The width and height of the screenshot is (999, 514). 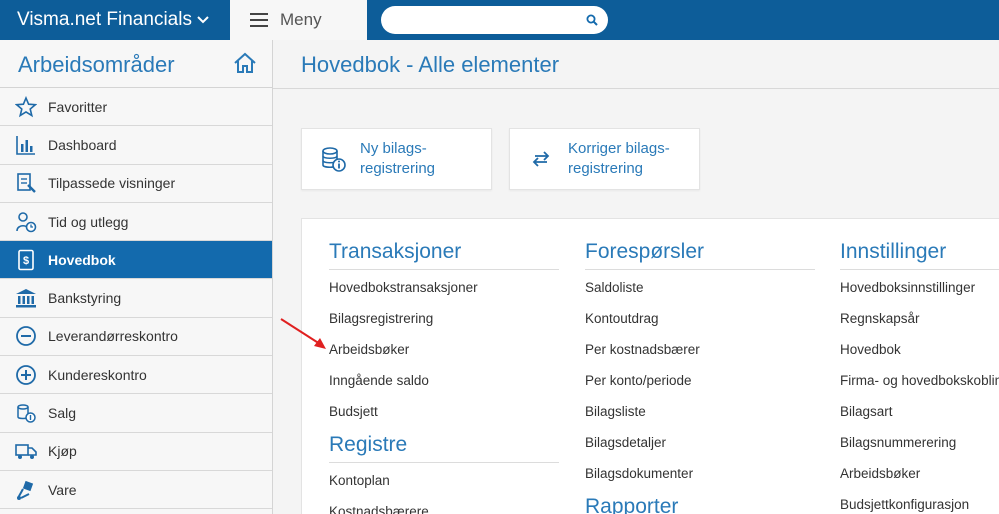 I want to click on sales-icon, so click(x=26, y=413).